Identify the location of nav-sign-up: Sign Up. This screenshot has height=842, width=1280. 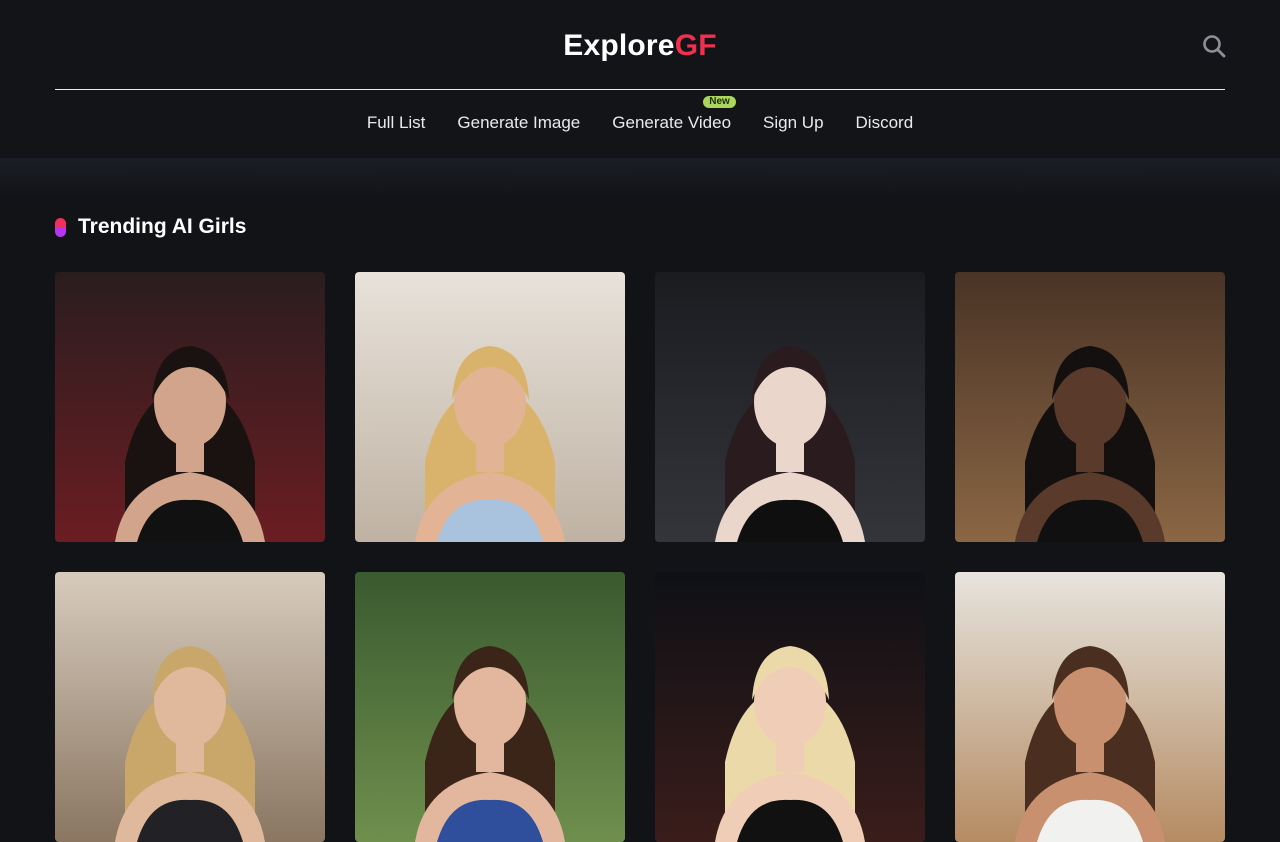
(793, 123).